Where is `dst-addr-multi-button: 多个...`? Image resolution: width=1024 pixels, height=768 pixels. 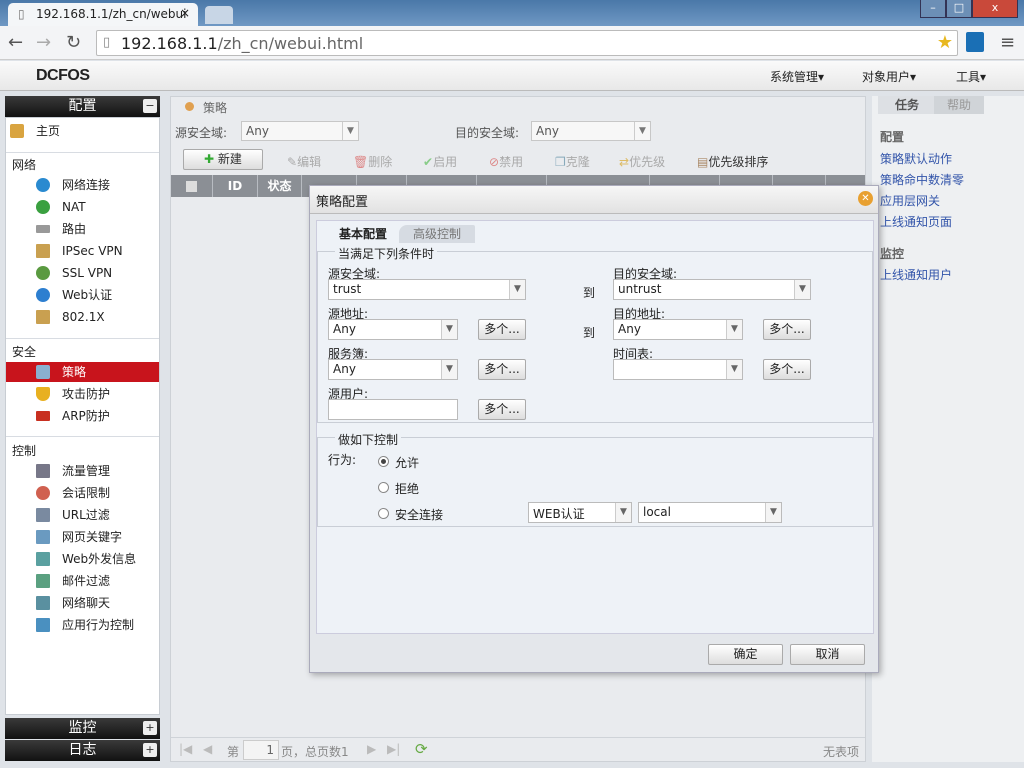
dst-addr-multi-button: 多个... is located at coordinates (787, 329).